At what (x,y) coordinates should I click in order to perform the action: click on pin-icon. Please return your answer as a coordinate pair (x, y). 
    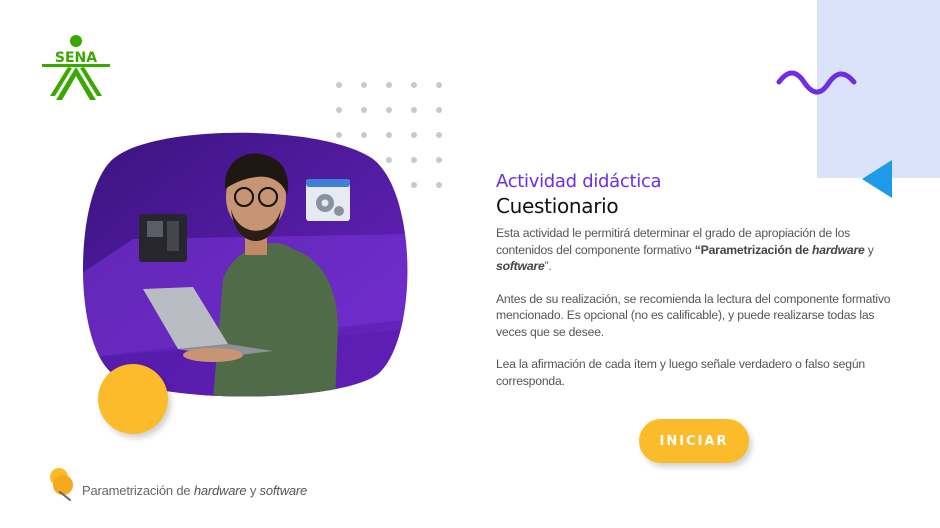
    Looking at the image, I should click on (61, 484).